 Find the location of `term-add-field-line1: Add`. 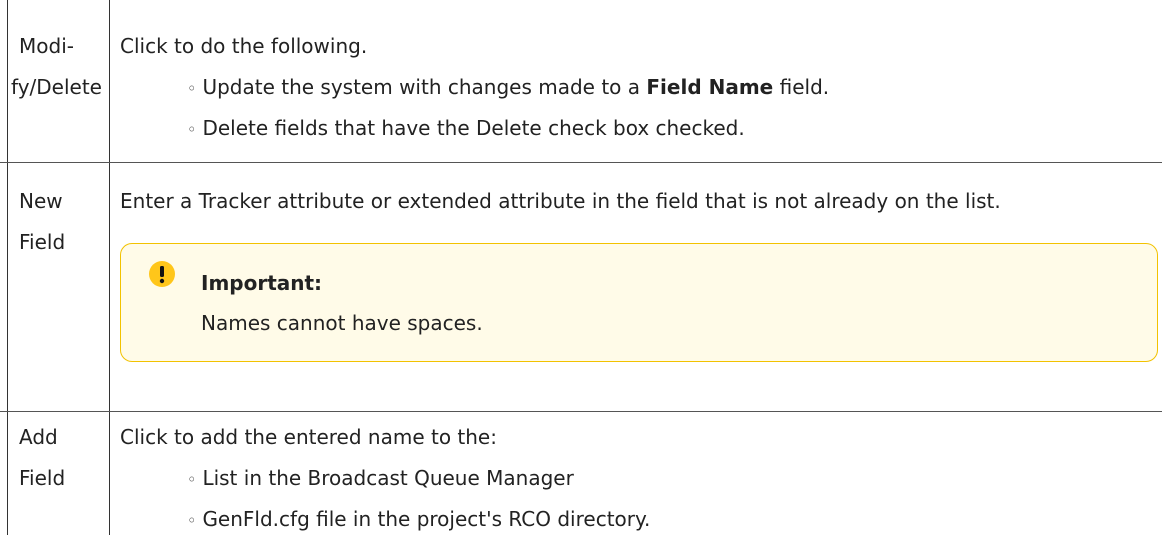

term-add-field-line1: Add is located at coordinates (38, 437).